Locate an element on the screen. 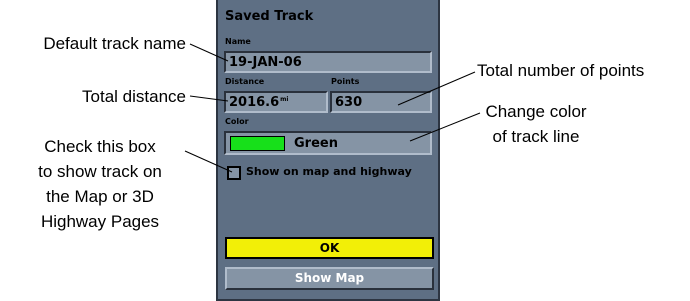  leader-total-points is located at coordinates (436, 88).